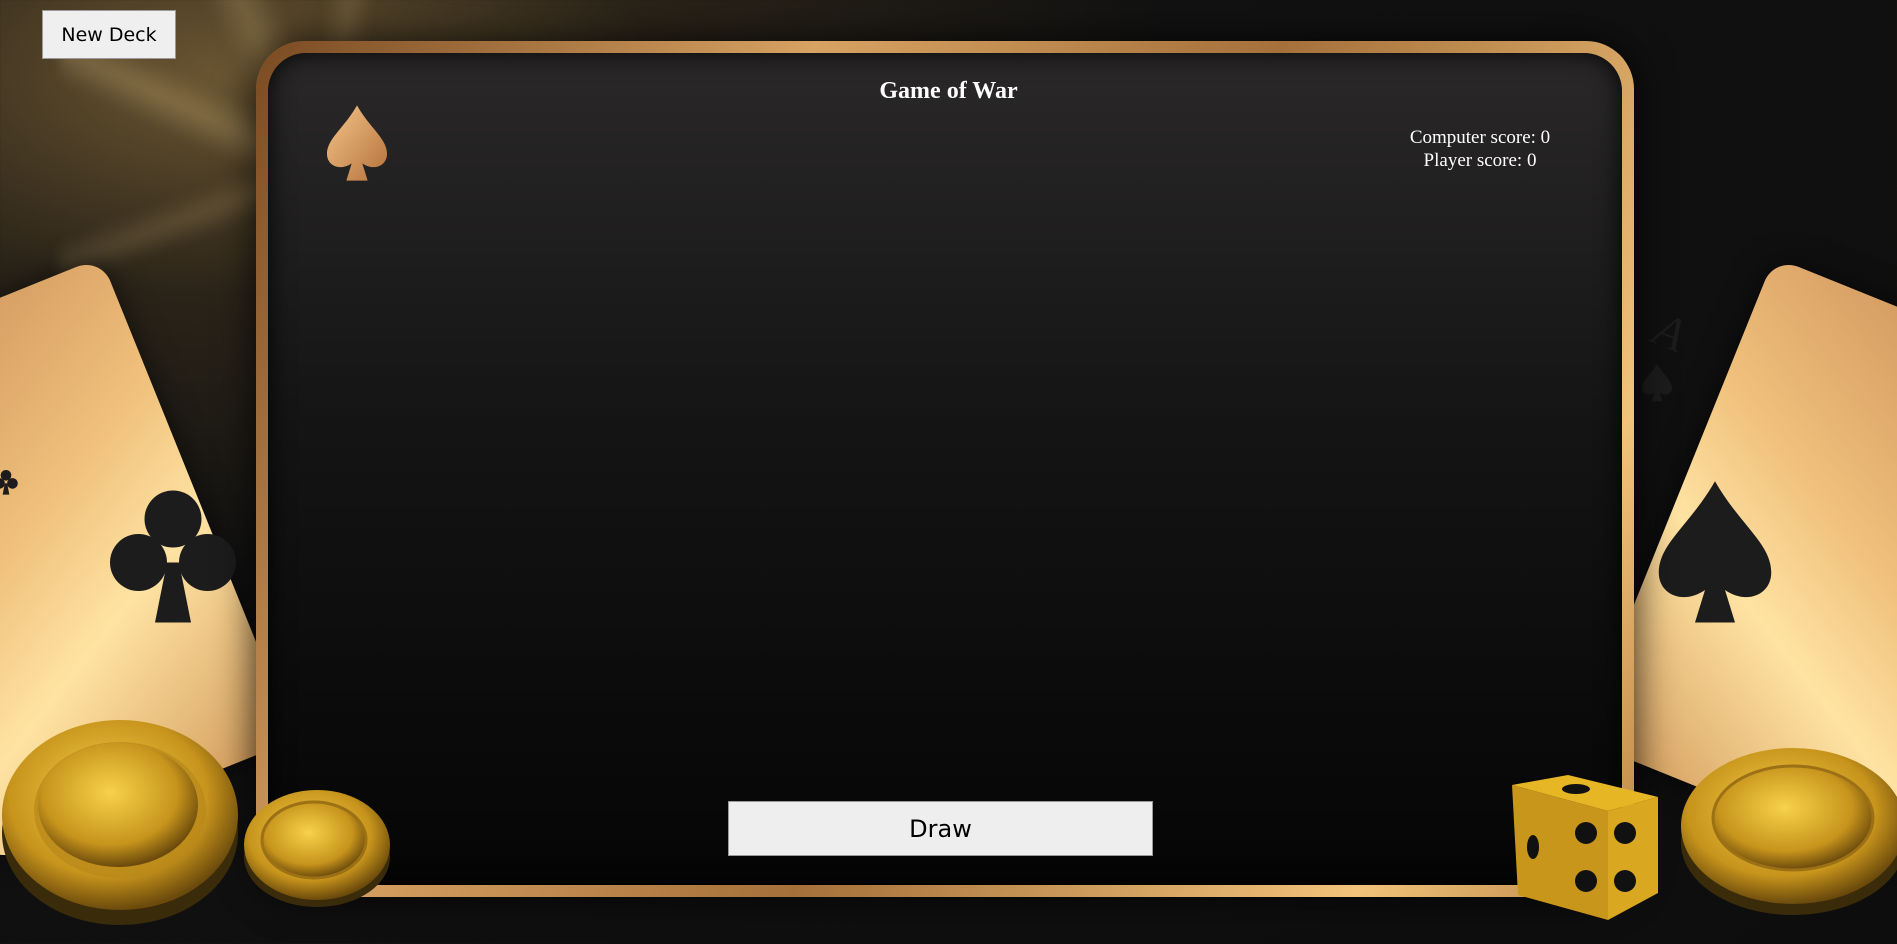  I want to click on computer-score: Computer score: 0, so click(1480, 137).